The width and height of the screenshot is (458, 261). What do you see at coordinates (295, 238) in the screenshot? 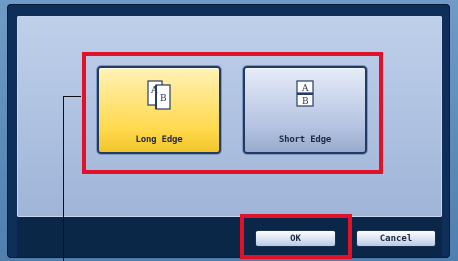
I see `ok-button: OK` at bounding box center [295, 238].